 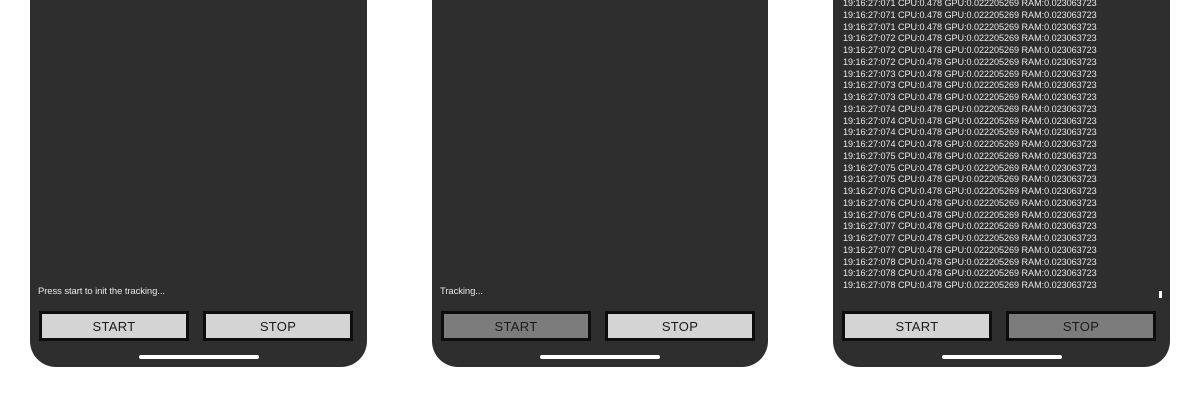 What do you see at coordinates (1160, 294) in the screenshot?
I see `scrollbar-thumb` at bounding box center [1160, 294].